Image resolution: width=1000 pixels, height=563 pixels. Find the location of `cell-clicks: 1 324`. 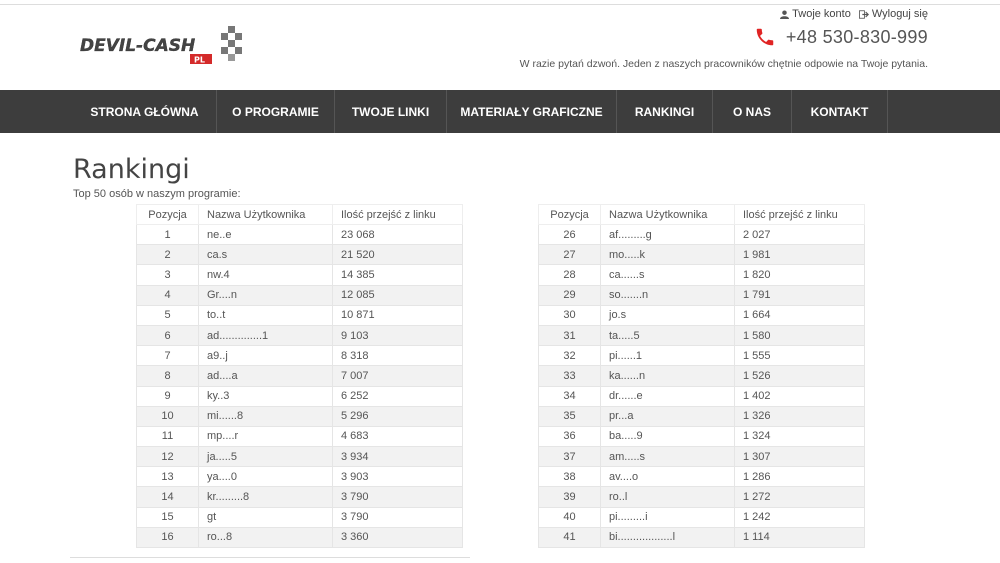

cell-clicks: 1 324 is located at coordinates (799, 436).